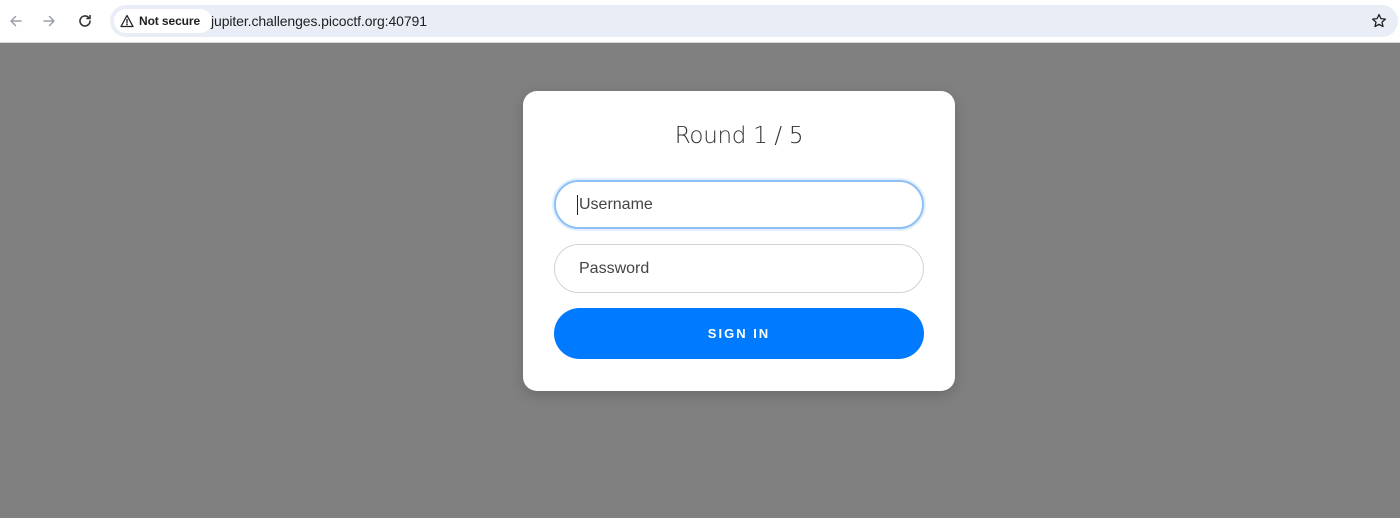 The height and width of the screenshot is (518, 1400). I want to click on warning-triangle-icon, so click(127, 21).